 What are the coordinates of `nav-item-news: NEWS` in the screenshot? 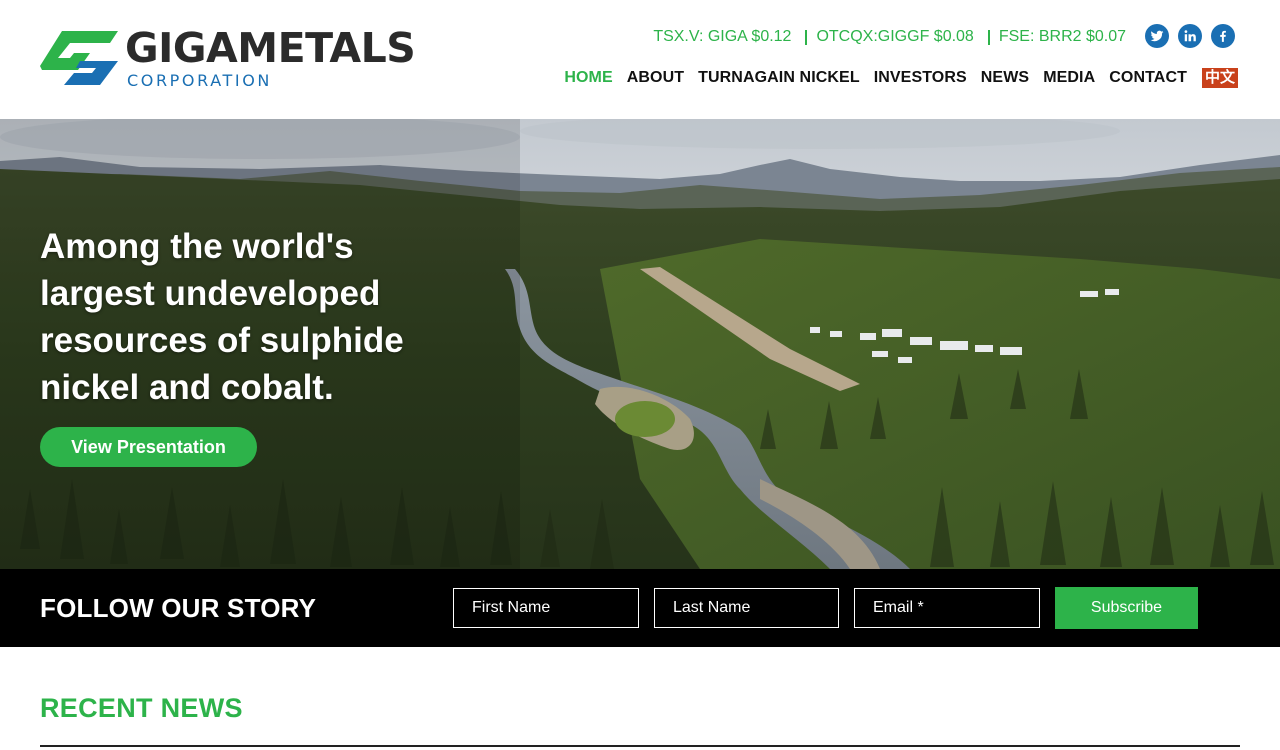 It's located at (1005, 78).